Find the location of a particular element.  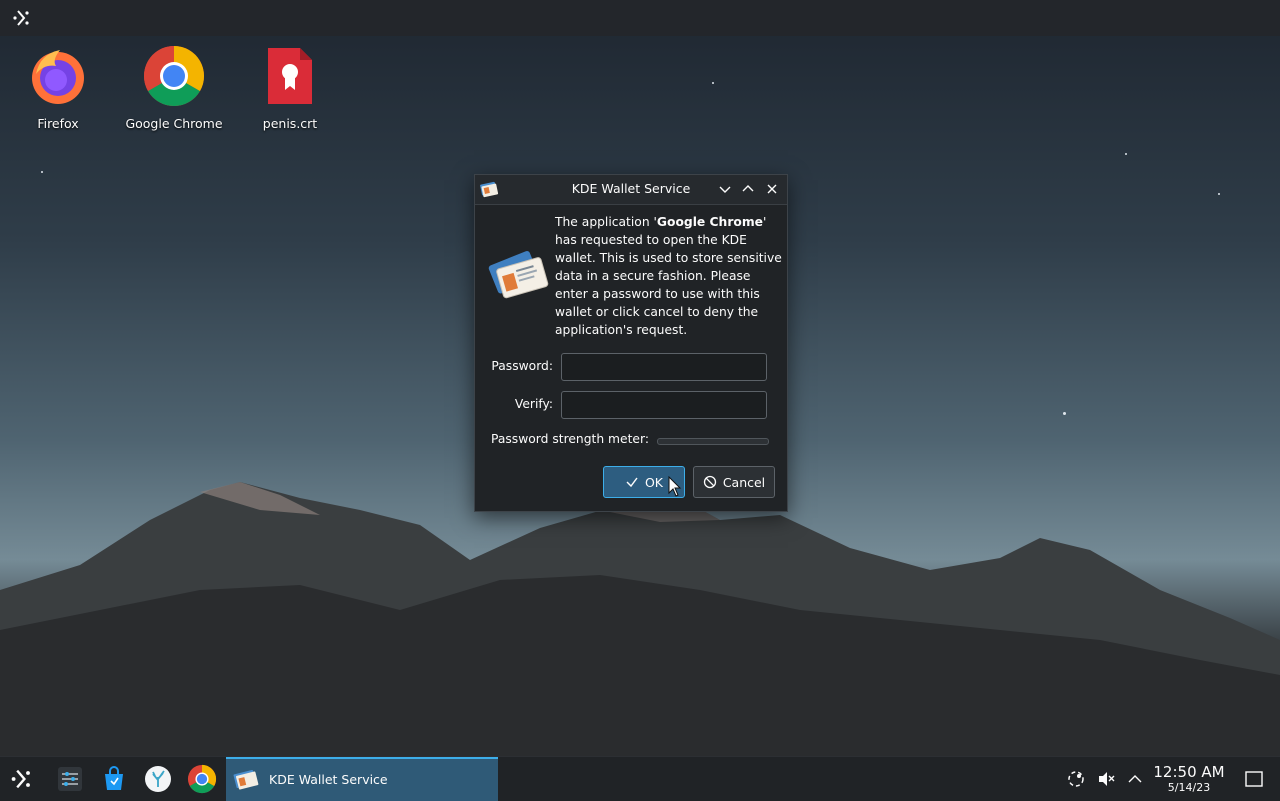

show-desktop-icon is located at coordinates (1254, 779).